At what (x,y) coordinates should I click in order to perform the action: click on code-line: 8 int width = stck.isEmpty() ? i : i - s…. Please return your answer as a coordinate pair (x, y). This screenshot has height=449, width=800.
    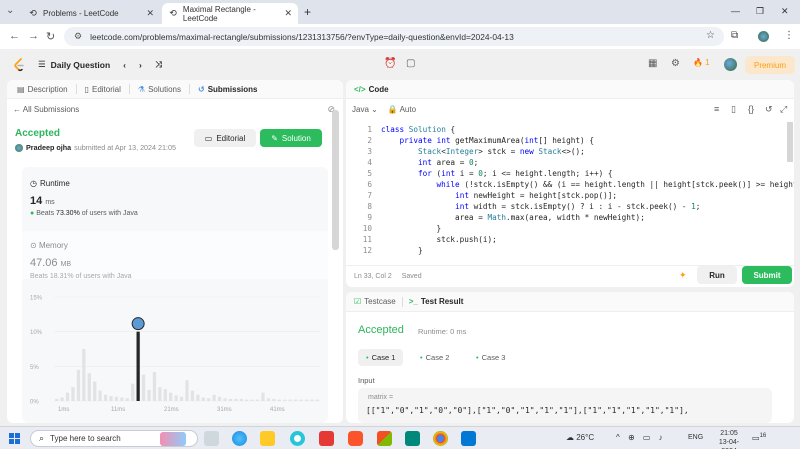
    Looking at the image, I should click on (570, 206).